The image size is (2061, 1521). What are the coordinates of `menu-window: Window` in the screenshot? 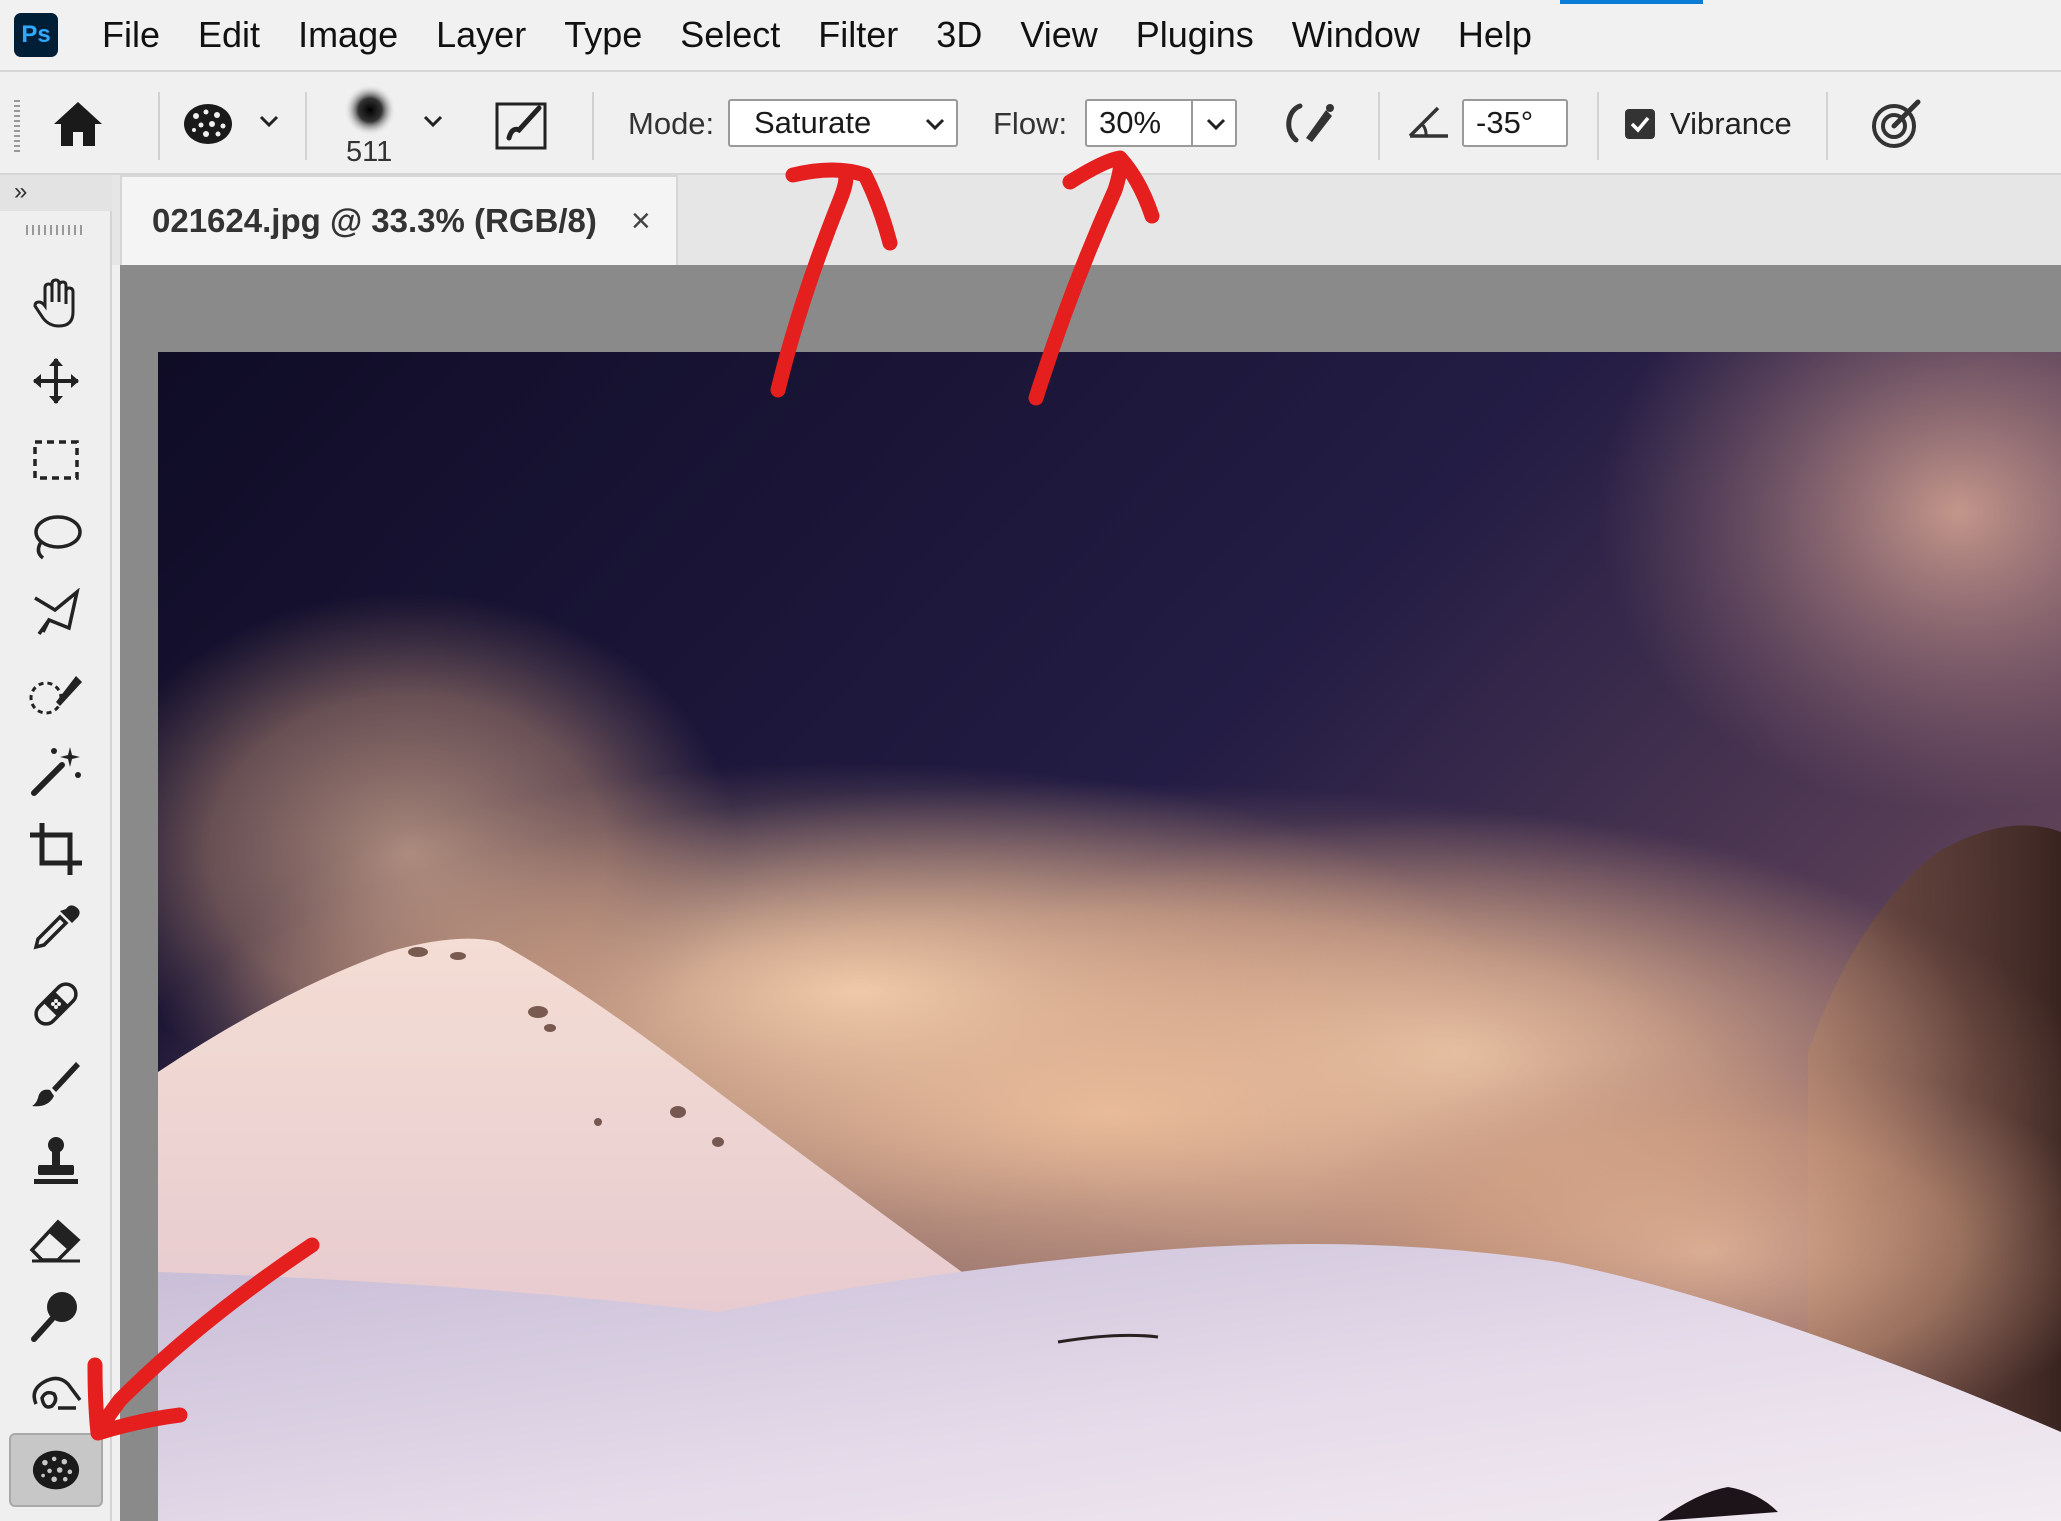 It's located at (1356, 35).